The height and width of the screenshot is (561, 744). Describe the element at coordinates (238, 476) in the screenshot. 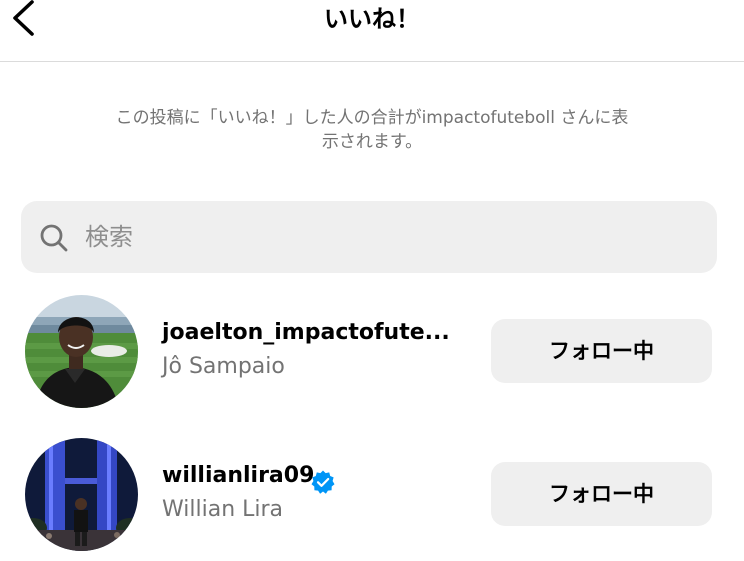

I see `username: willianlira09` at that location.